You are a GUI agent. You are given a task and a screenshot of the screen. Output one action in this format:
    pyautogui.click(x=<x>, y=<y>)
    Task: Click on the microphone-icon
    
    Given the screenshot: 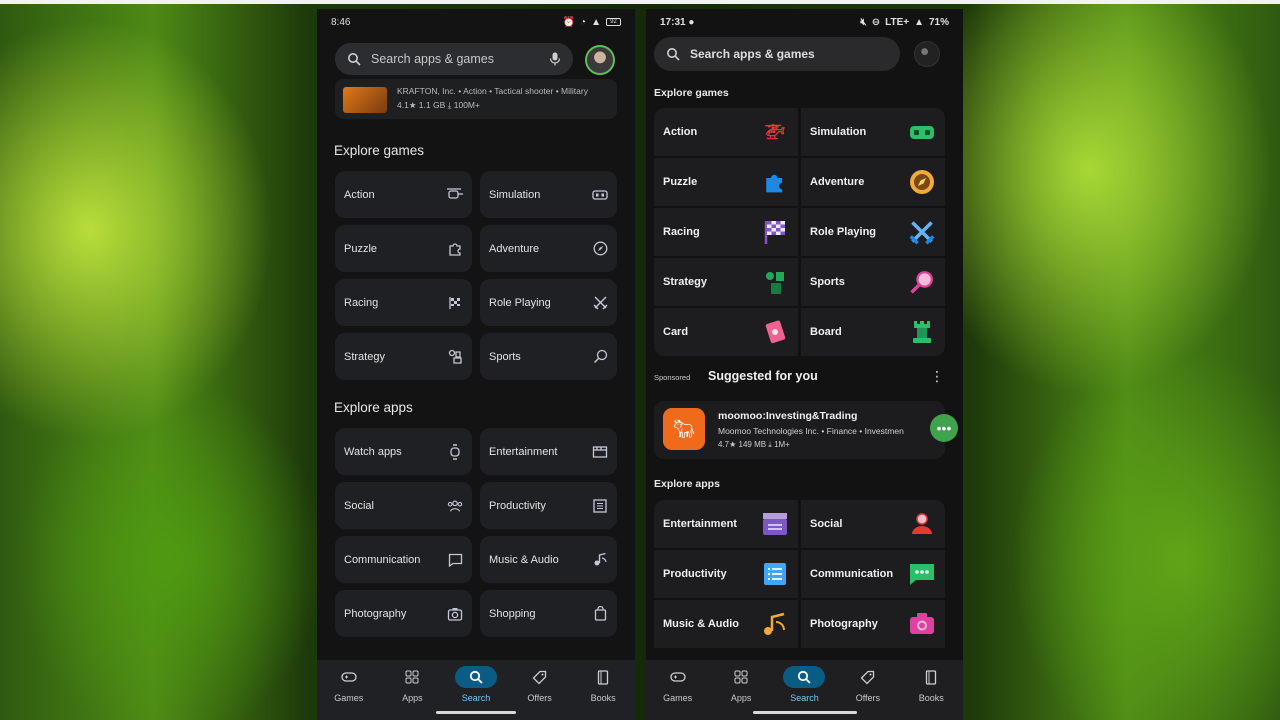 What is the action you would take?
    pyautogui.click(x=555, y=59)
    